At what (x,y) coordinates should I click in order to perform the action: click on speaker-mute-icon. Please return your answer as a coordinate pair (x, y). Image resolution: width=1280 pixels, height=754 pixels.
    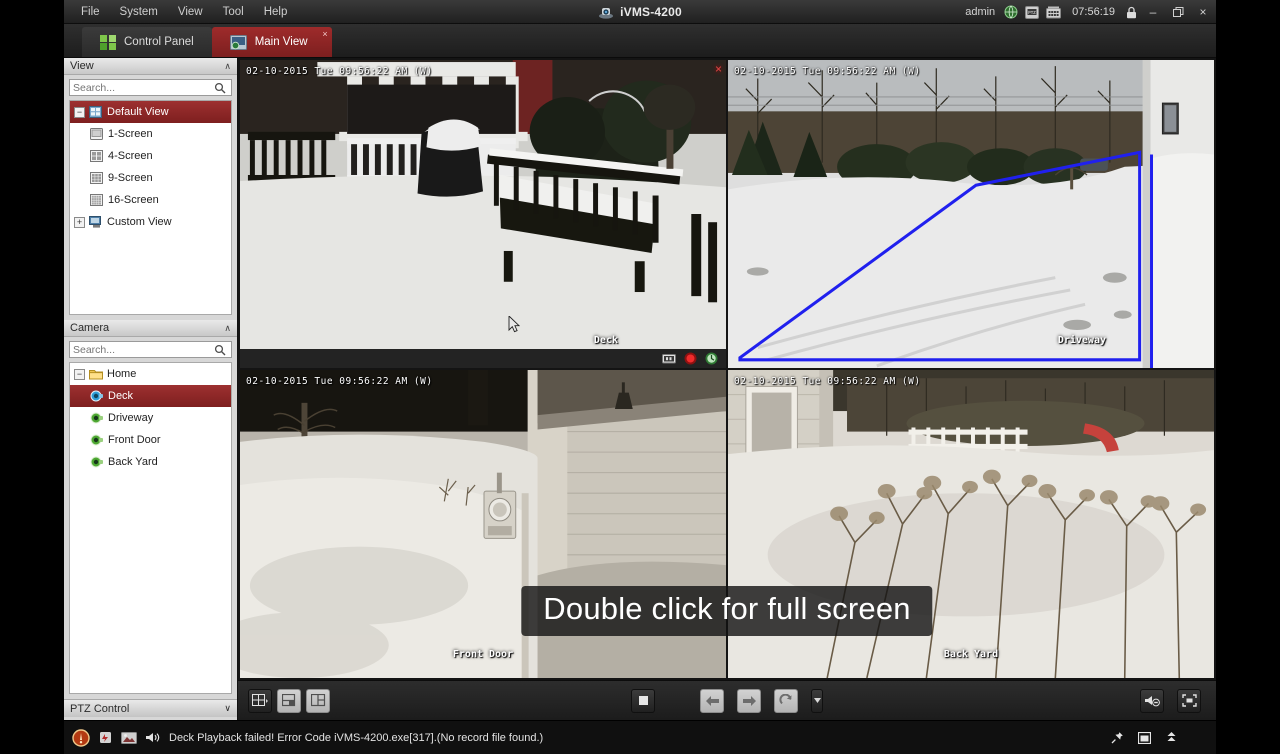
    Looking at the image, I should click on (1152, 700).